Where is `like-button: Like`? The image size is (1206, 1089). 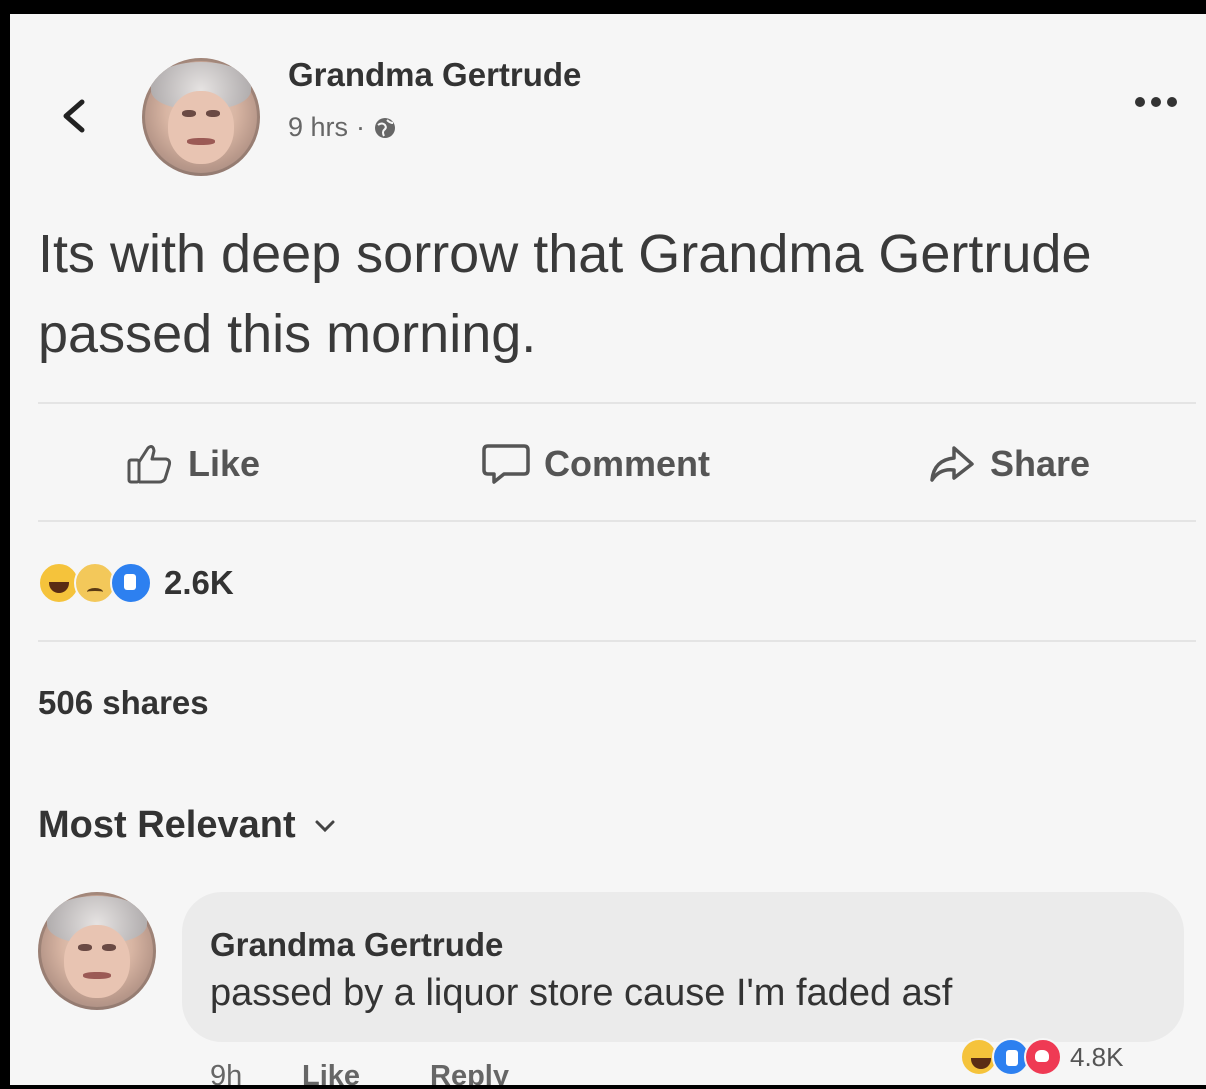
like-button: Like is located at coordinates (193, 464).